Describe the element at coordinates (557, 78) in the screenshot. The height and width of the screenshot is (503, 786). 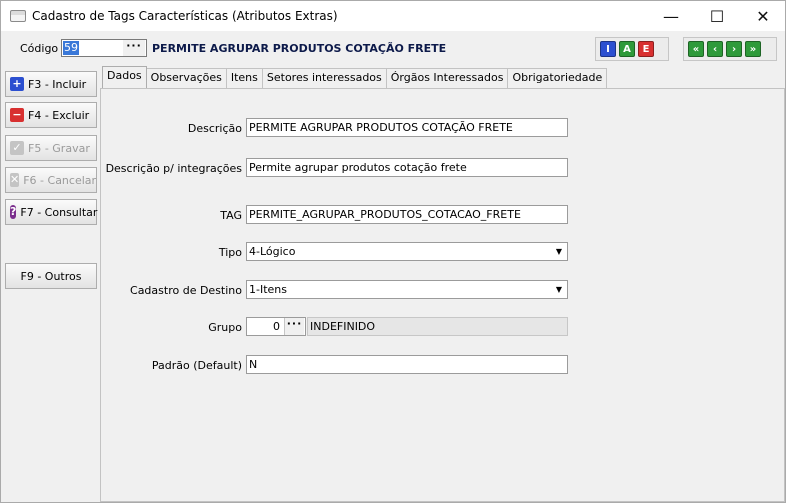
I see `tab-obrigatoriedade: Obrigatoriedade` at that location.